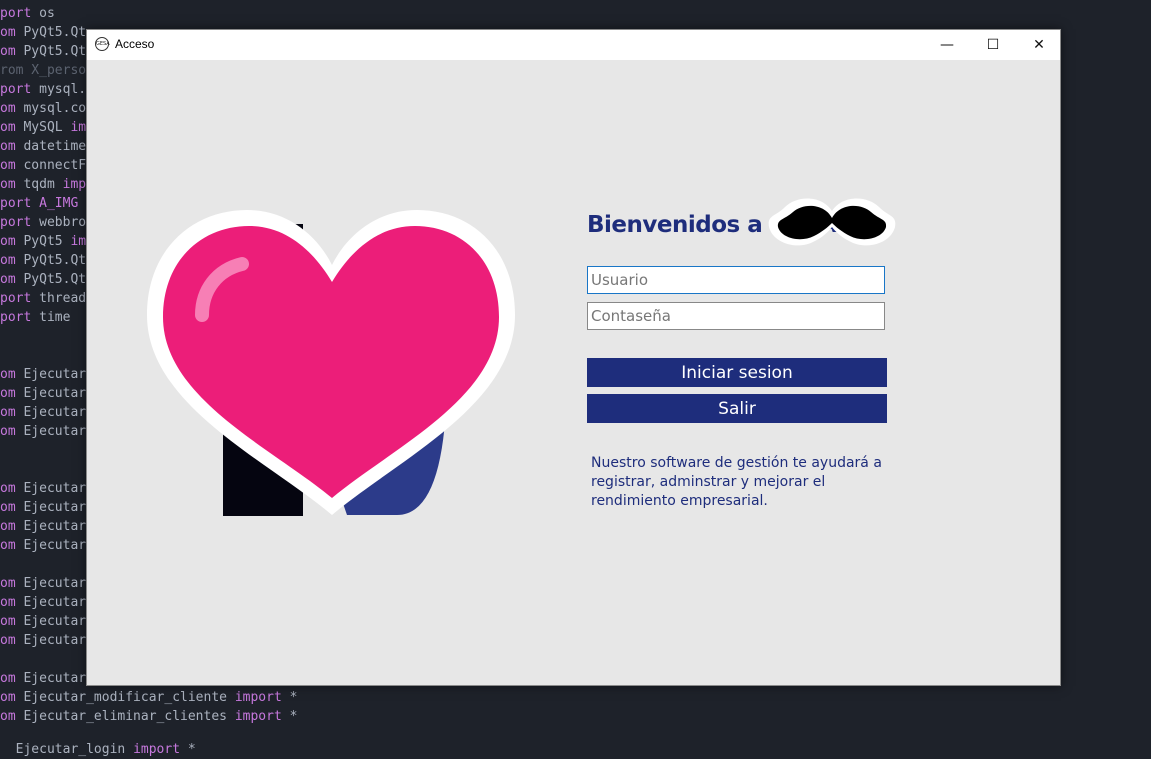 The height and width of the screenshot is (759, 1151). I want to click on code-token: Ejecutar_login, so click(67, 749).